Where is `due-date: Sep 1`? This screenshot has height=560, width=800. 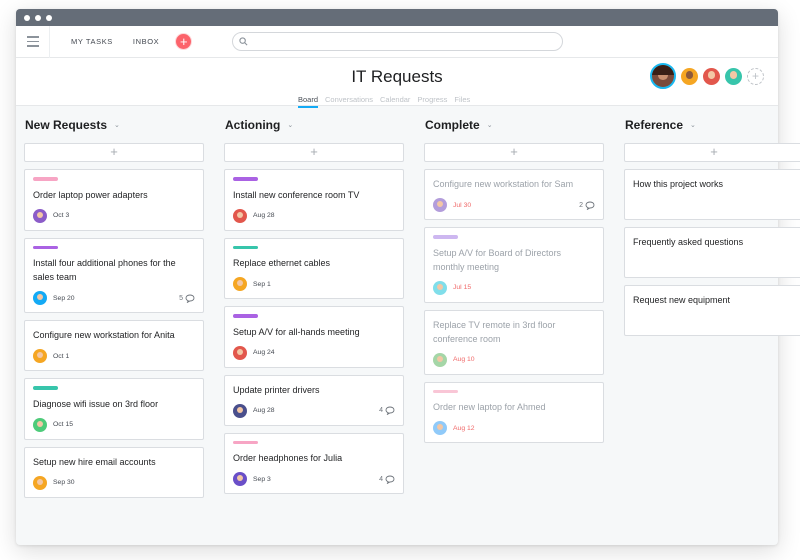 due-date: Sep 1 is located at coordinates (262, 284).